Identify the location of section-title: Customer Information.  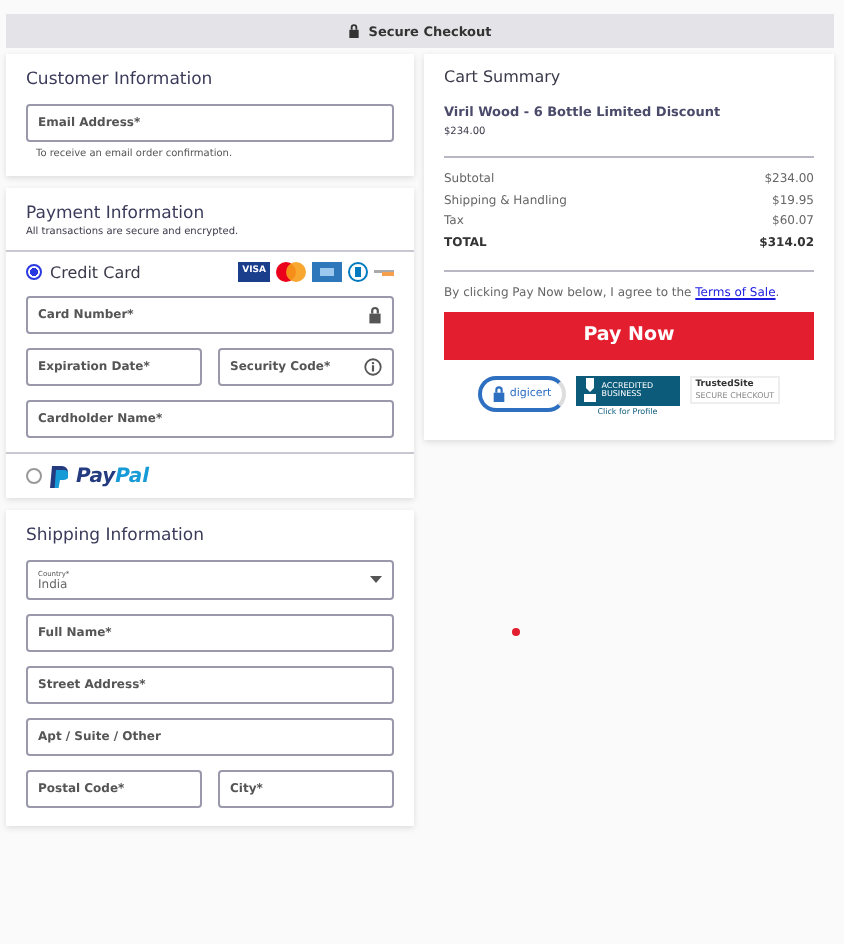
(120, 80).